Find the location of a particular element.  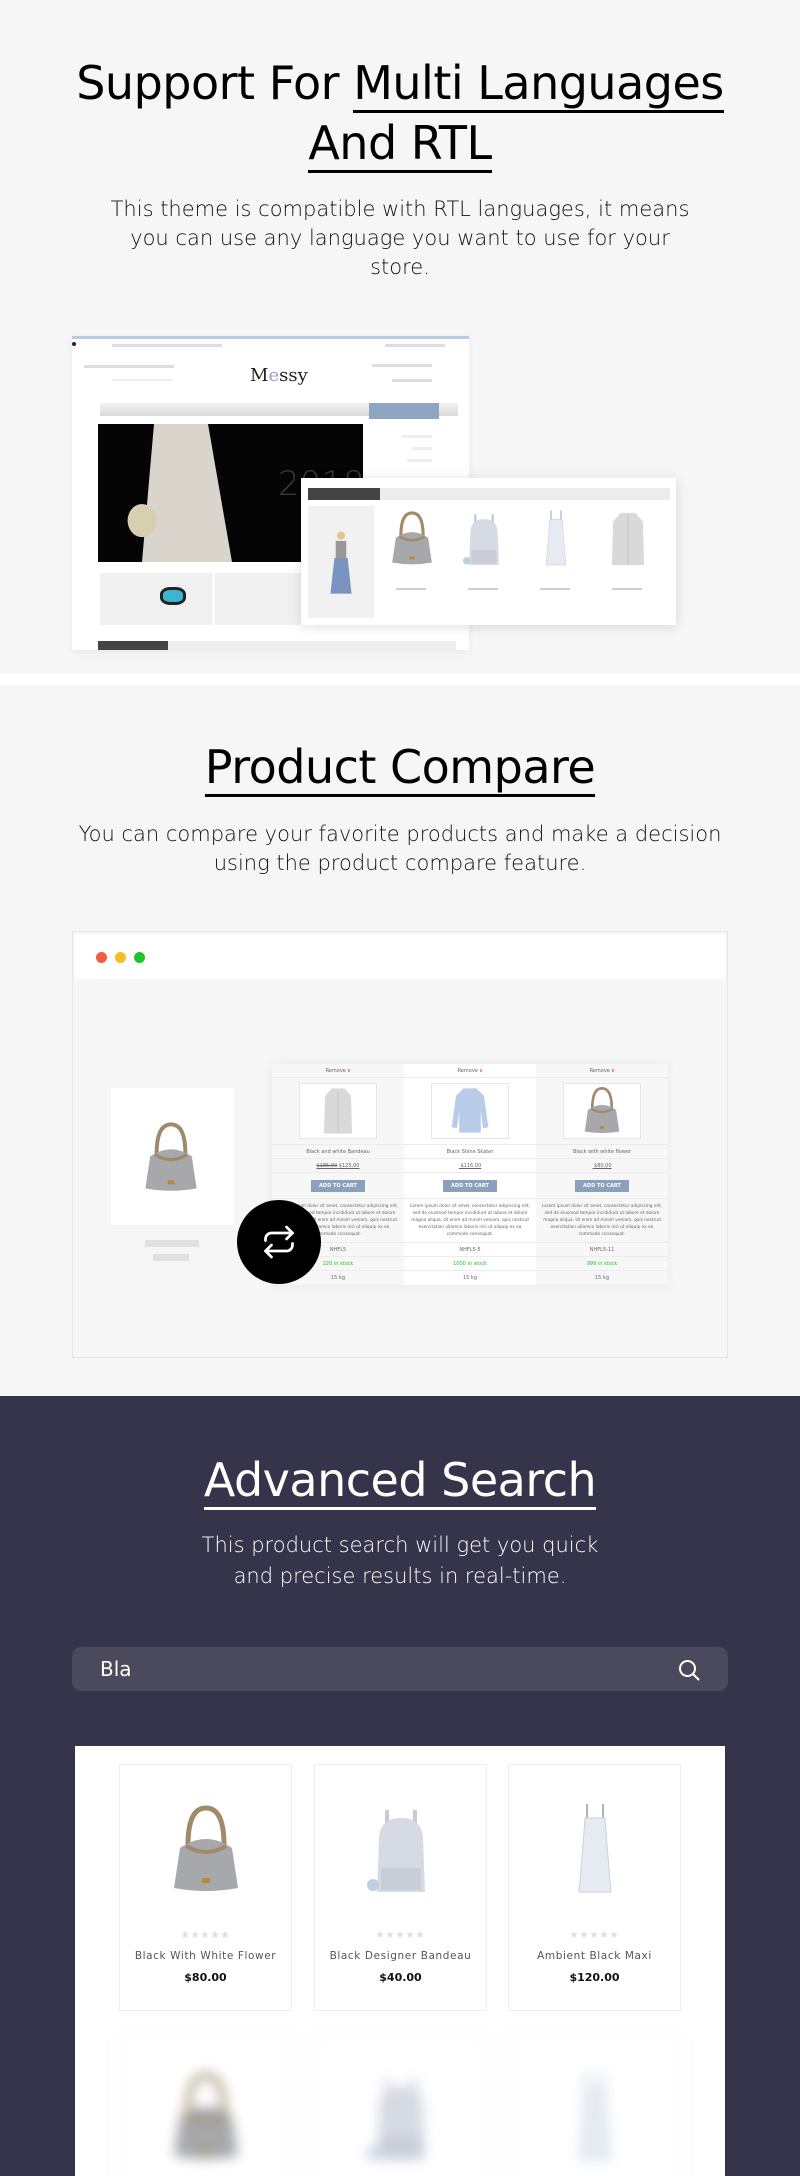

compare-title: Product Compare is located at coordinates (400, 767).